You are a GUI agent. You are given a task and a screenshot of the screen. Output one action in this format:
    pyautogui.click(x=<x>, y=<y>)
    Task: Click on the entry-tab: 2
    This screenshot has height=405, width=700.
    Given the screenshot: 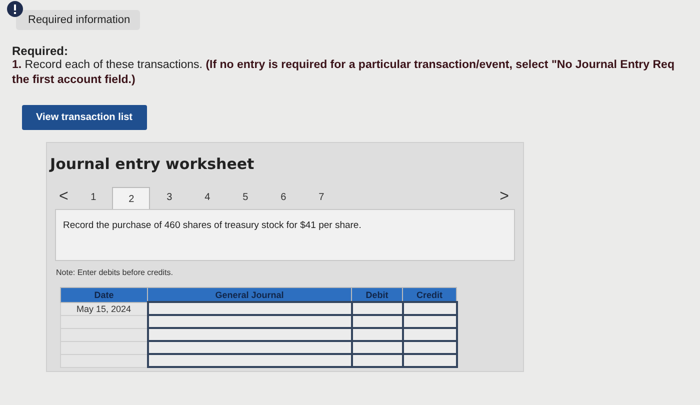 What is the action you would take?
    pyautogui.click(x=131, y=198)
    